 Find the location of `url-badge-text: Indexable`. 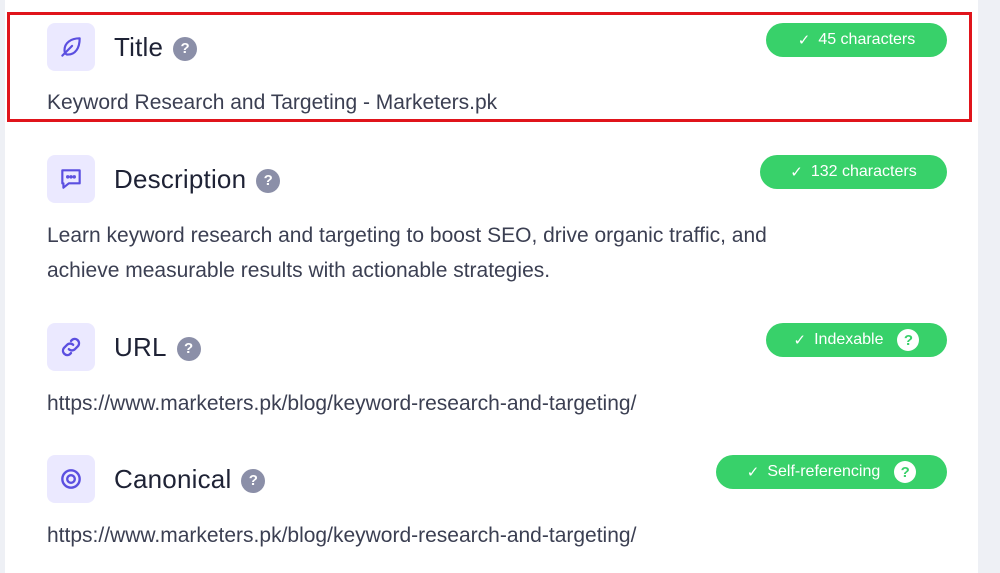

url-badge-text: Indexable is located at coordinates (849, 339).